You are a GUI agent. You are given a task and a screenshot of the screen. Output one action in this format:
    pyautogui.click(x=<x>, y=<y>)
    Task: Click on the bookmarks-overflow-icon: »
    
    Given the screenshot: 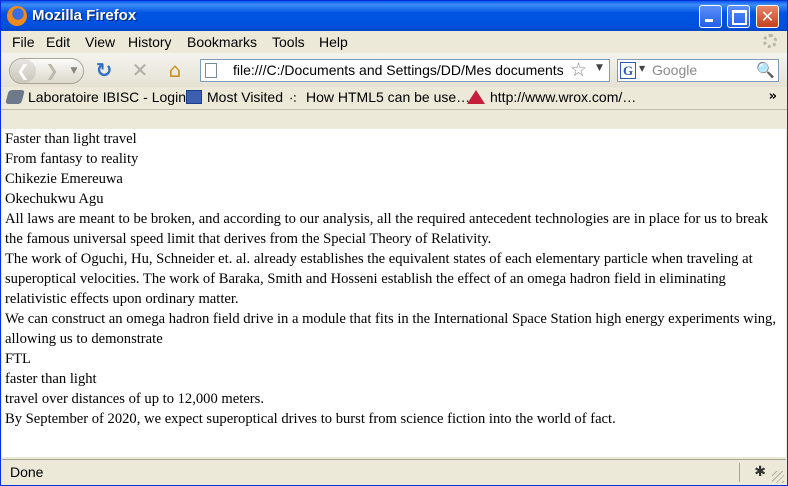 What is the action you would take?
    pyautogui.click(x=773, y=96)
    